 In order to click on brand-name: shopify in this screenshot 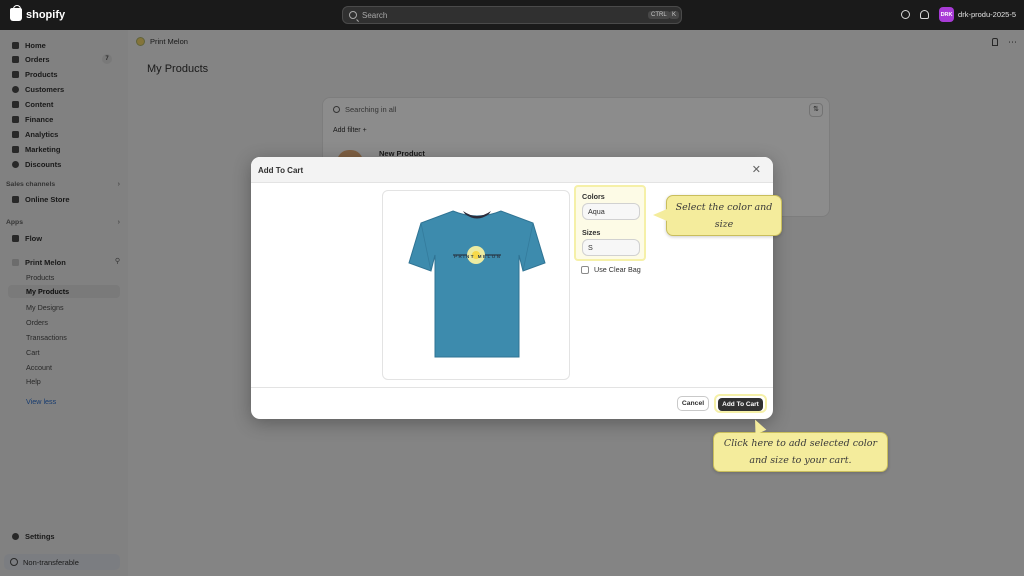, I will do `click(46, 14)`.